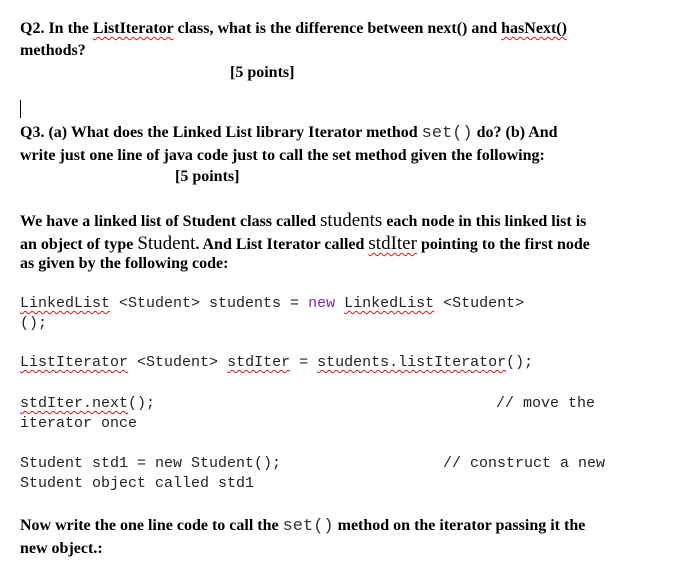 The height and width of the screenshot is (571, 682). I want to click on code-comment-construct: // construct a new, so click(524, 463).